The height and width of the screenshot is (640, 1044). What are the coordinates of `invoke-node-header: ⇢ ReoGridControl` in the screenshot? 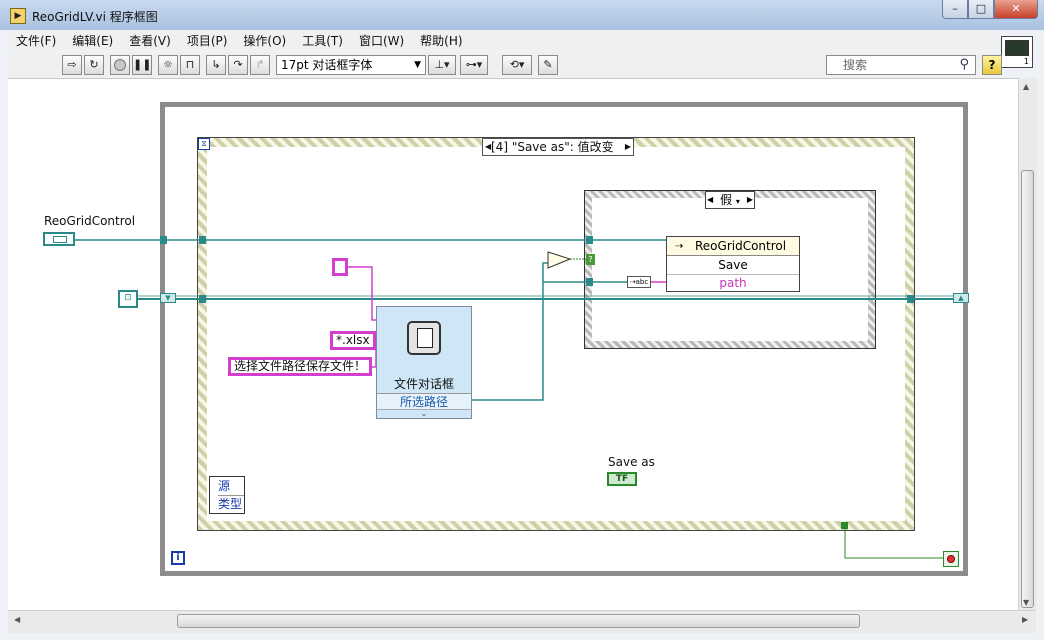 It's located at (733, 246).